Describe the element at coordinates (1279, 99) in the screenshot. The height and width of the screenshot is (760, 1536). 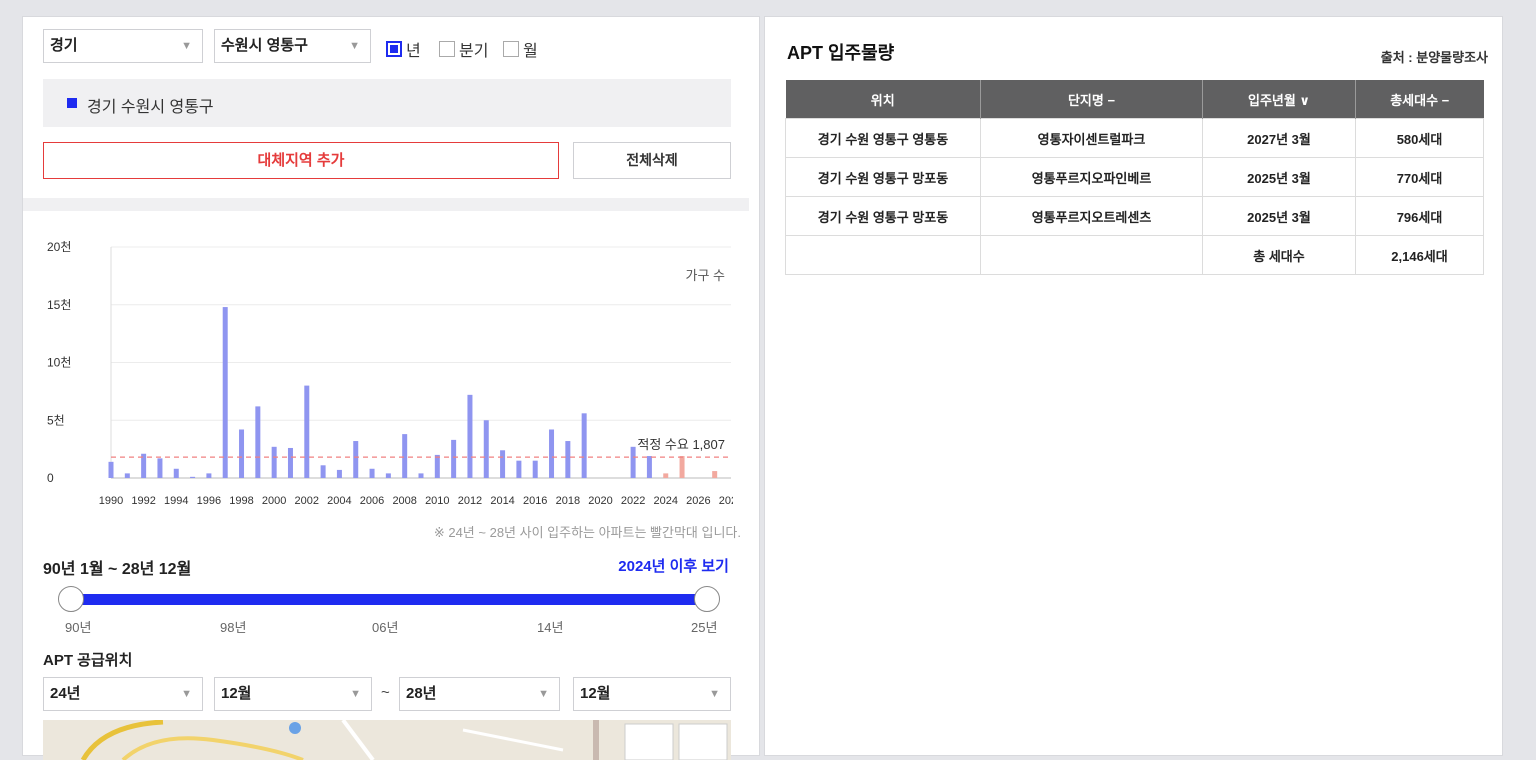
I see `column-move-in-date: 입주년월 ∨` at that location.